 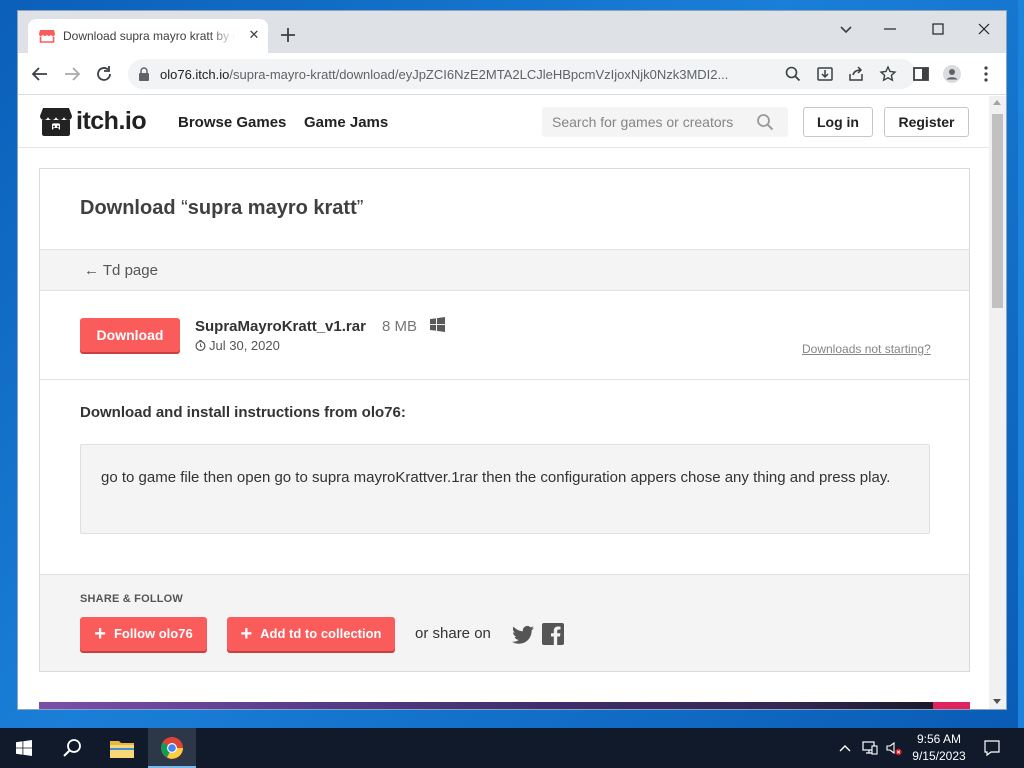 I want to click on share-heading: SHARE & FOLLOW, so click(x=132, y=599).